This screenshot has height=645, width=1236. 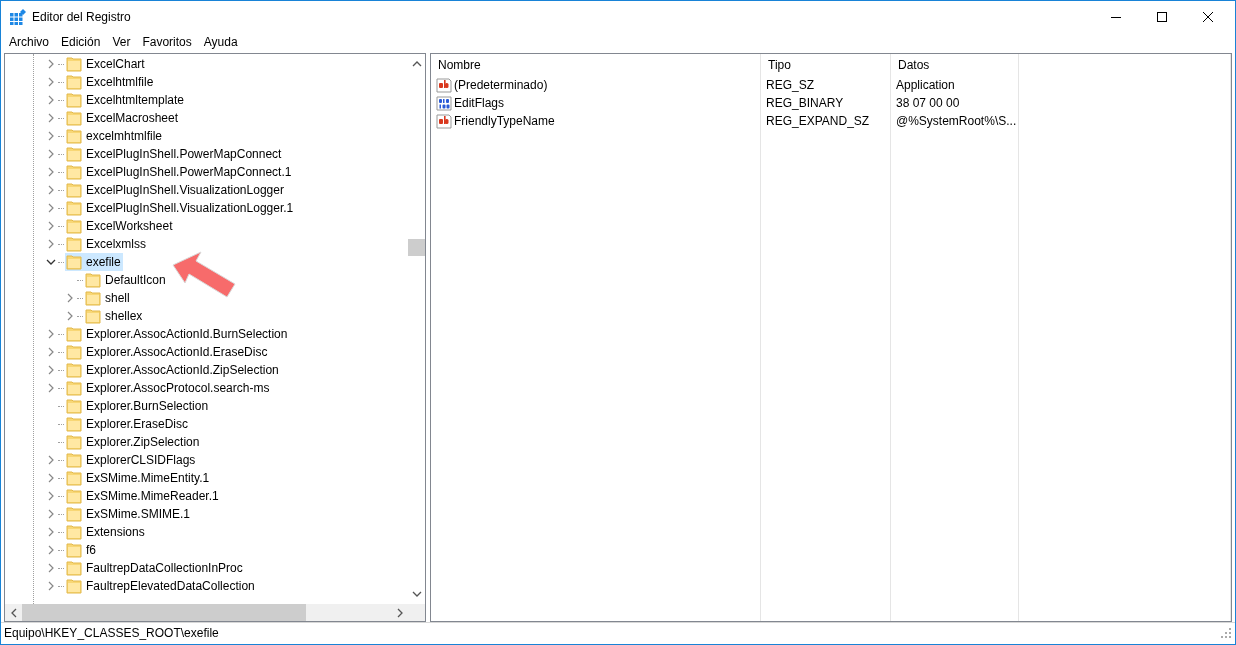 What do you see at coordinates (18, 16) in the screenshot?
I see `app-icon` at bounding box center [18, 16].